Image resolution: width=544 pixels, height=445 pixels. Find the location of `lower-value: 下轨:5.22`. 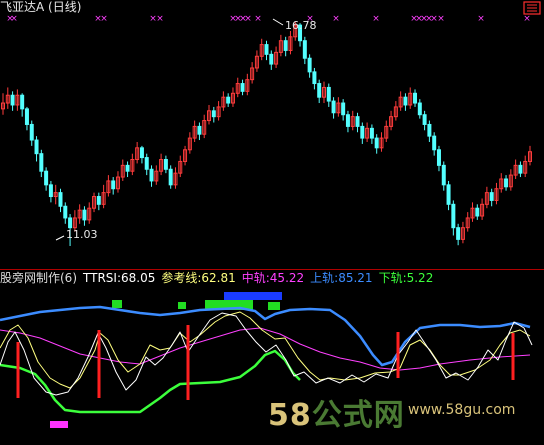

lower-value: 下轨:5.22 is located at coordinates (406, 278).